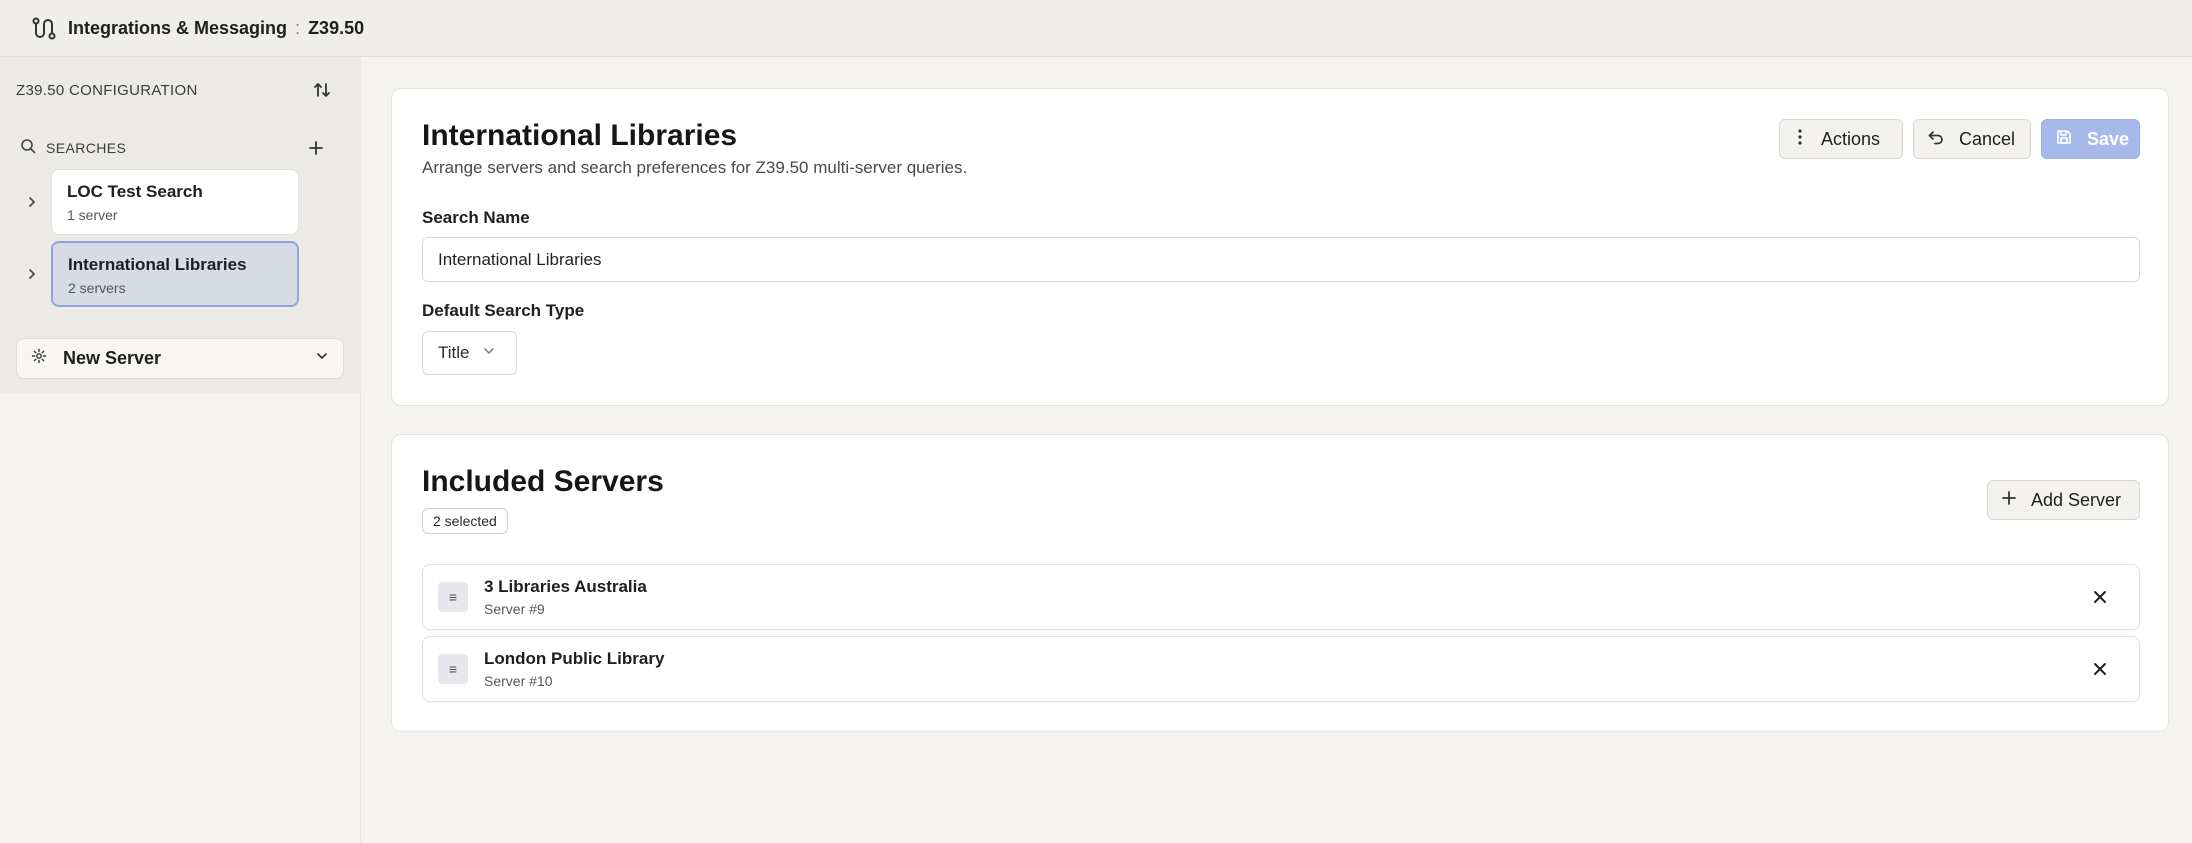 The image size is (2192, 843). What do you see at coordinates (178, 27) in the screenshot?
I see `app-title: Integrations & Messaging` at bounding box center [178, 27].